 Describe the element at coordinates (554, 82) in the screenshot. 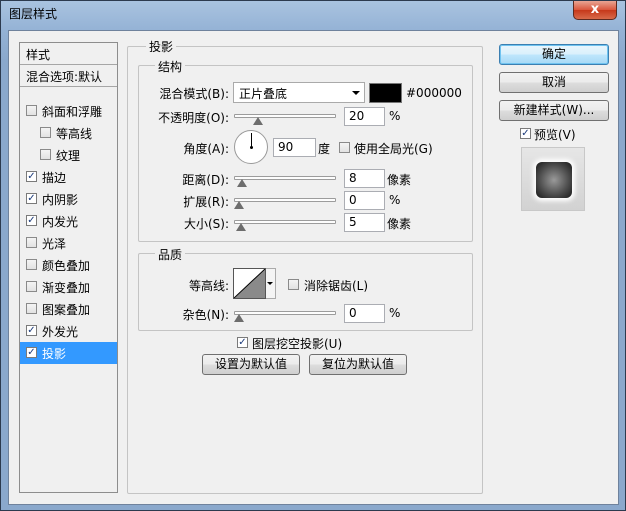

I see `cancel-button: 取消` at that location.